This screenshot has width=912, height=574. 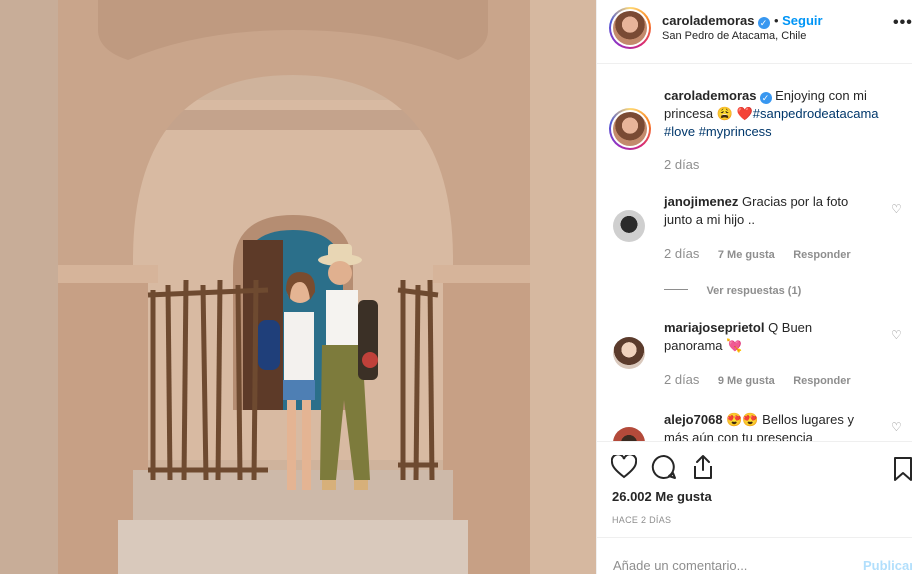 I want to click on comment-2-meta: 2 días 9 Me gusta Responder, so click(x=757, y=380).